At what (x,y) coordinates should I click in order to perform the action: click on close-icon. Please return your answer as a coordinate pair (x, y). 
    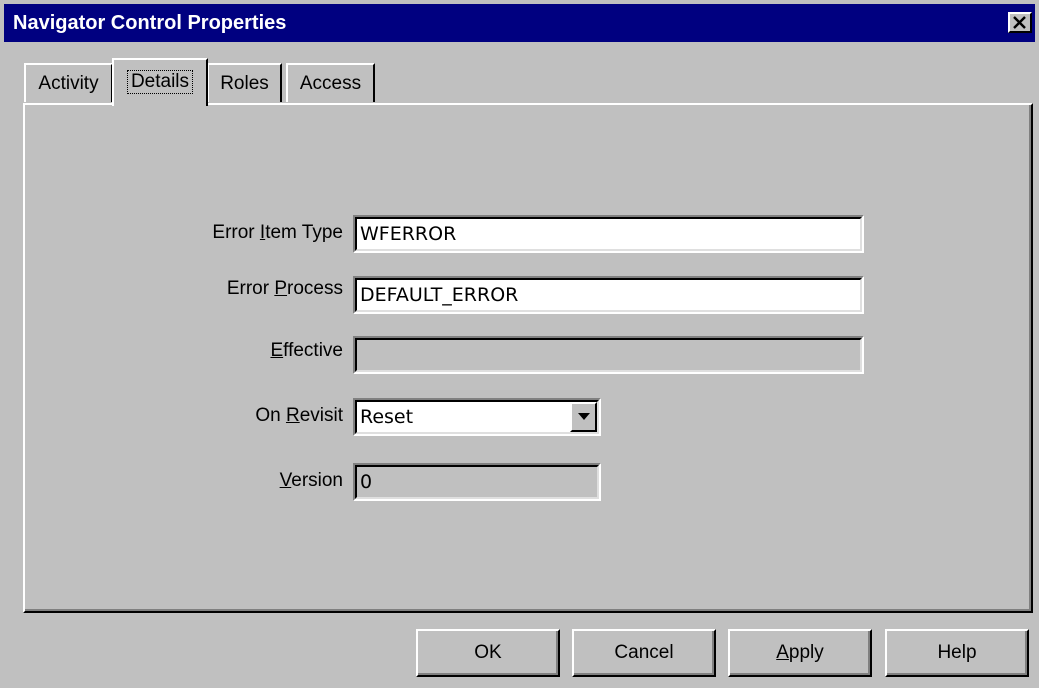
    Looking at the image, I should click on (1019, 22).